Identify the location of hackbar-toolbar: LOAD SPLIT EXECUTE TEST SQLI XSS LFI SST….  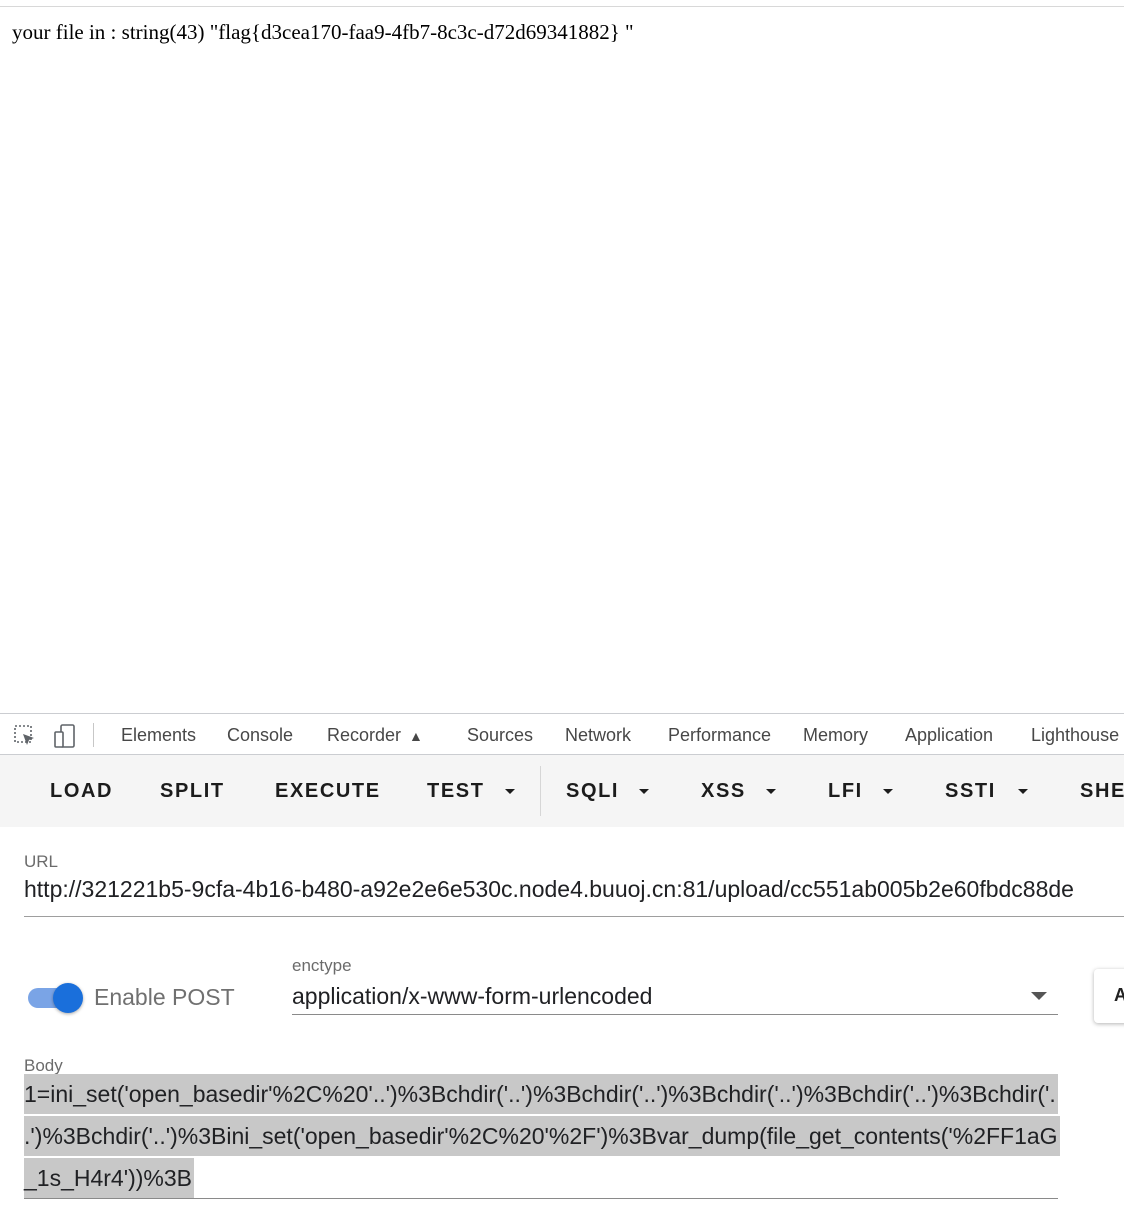
(562, 791).